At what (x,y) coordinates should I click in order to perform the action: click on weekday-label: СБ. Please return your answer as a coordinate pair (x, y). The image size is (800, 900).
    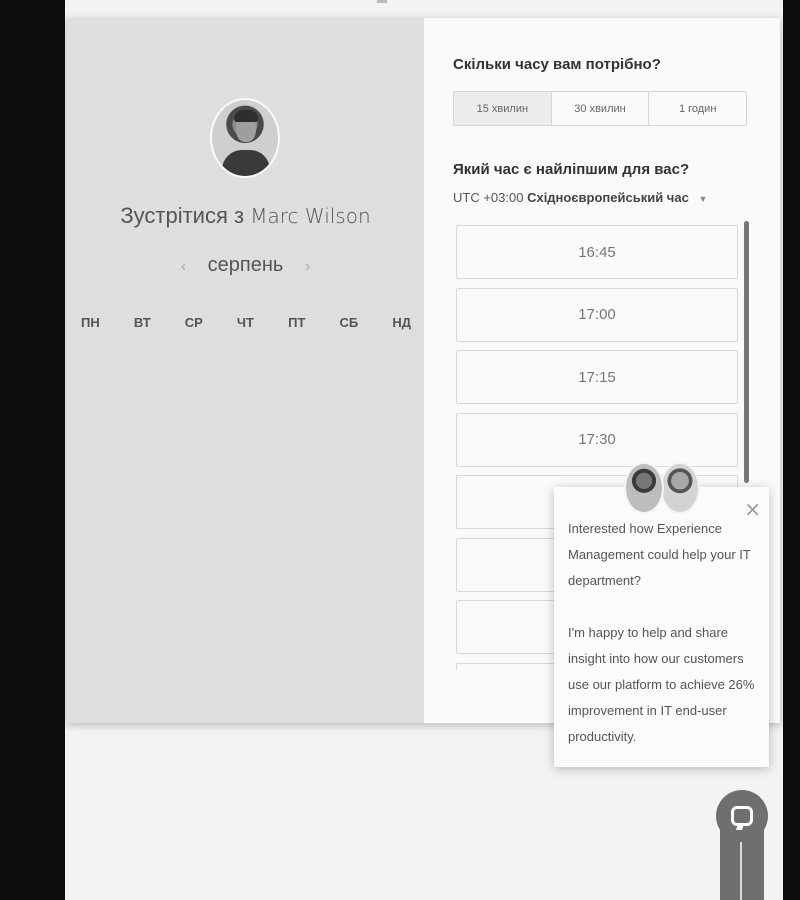
    Looking at the image, I should click on (349, 322).